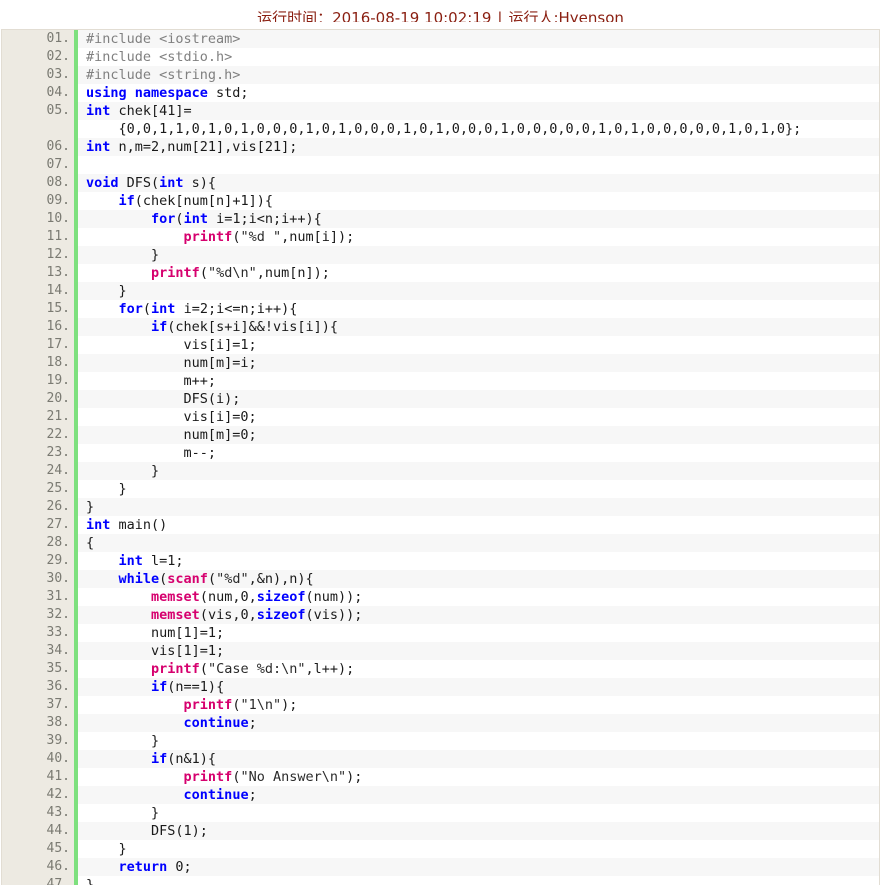 The height and width of the screenshot is (887, 881). I want to click on code-line-content: printf("Case %d:\n",l++);, so click(477, 669).